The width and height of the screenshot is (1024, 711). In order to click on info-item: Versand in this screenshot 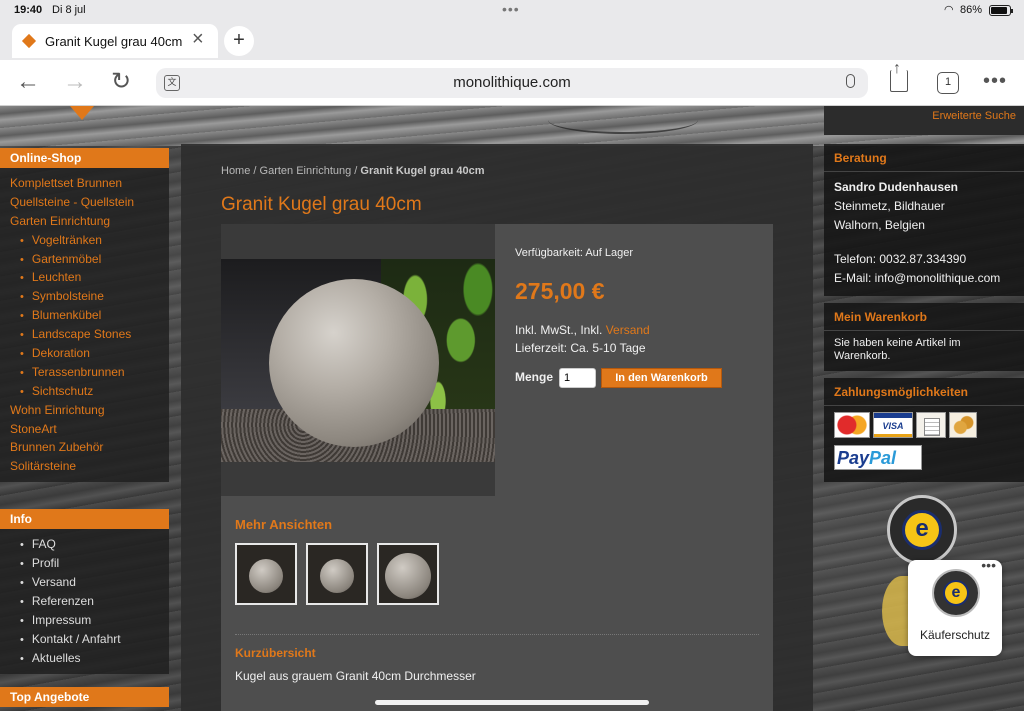, I will do `click(84, 582)`.